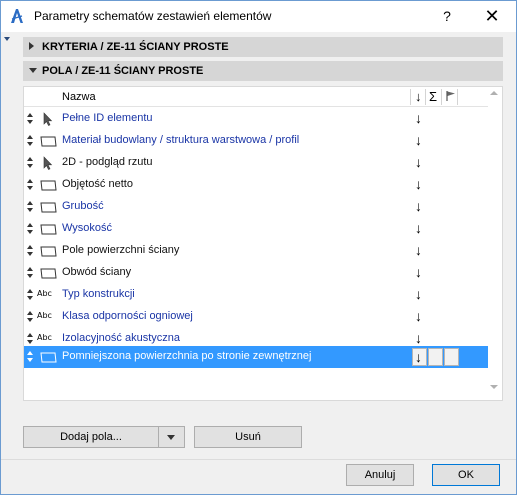 The width and height of the screenshot is (517, 495). What do you see at coordinates (258, 459) in the screenshot?
I see `footer-divider` at bounding box center [258, 459].